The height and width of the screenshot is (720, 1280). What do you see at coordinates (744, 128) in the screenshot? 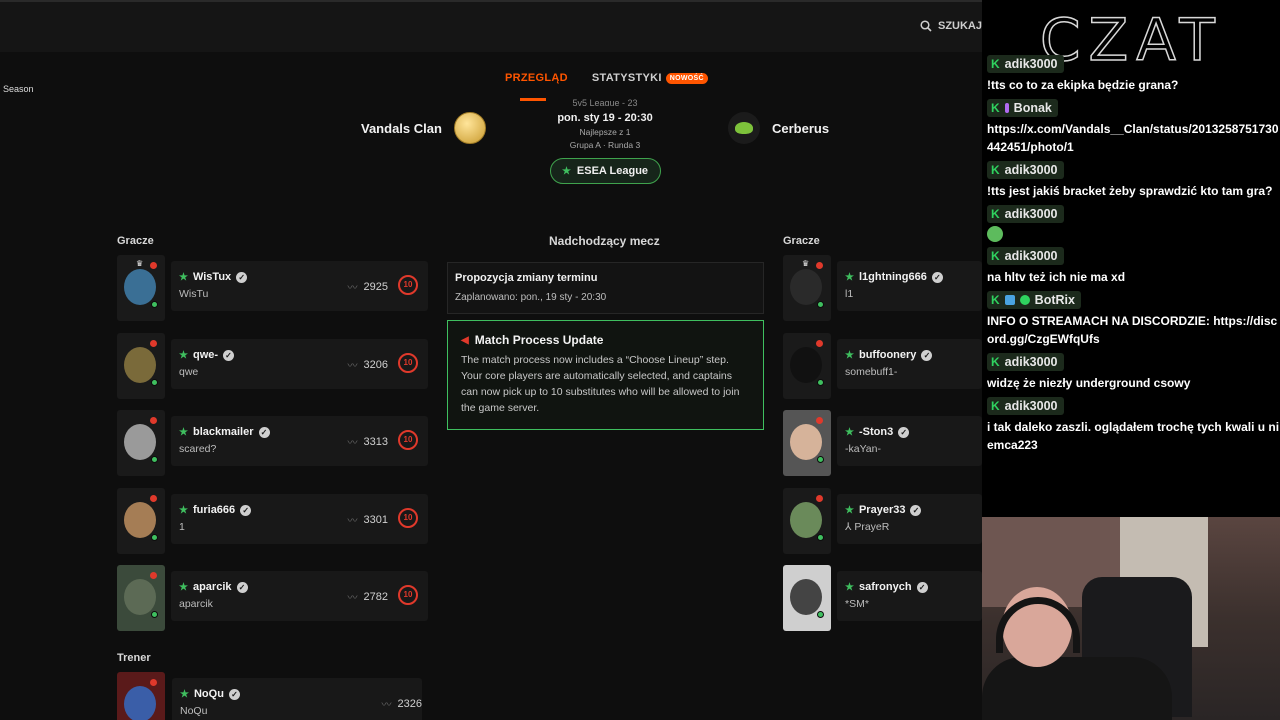
I see `team-right-logo` at bounding box center [744, 128].